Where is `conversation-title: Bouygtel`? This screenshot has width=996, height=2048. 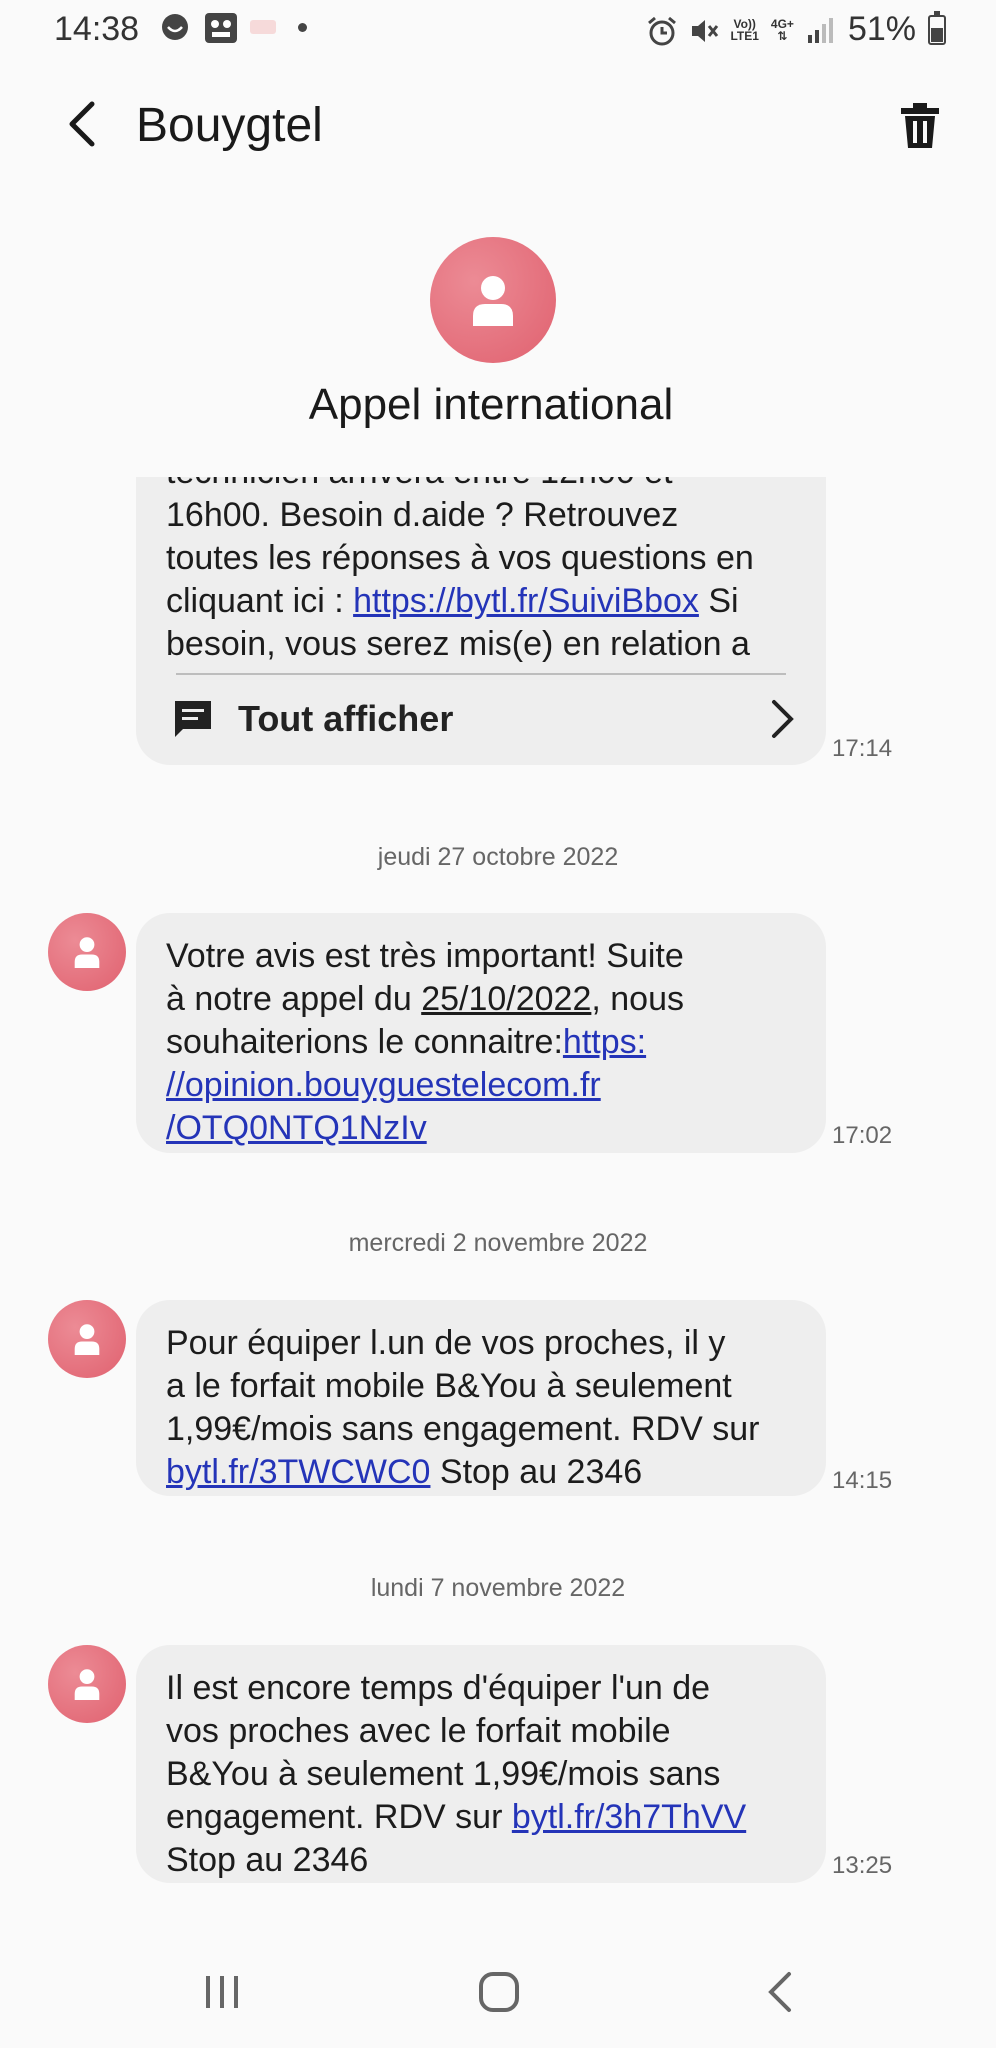
conversation-title: Bouygtel is located at coordinates (229, 125).